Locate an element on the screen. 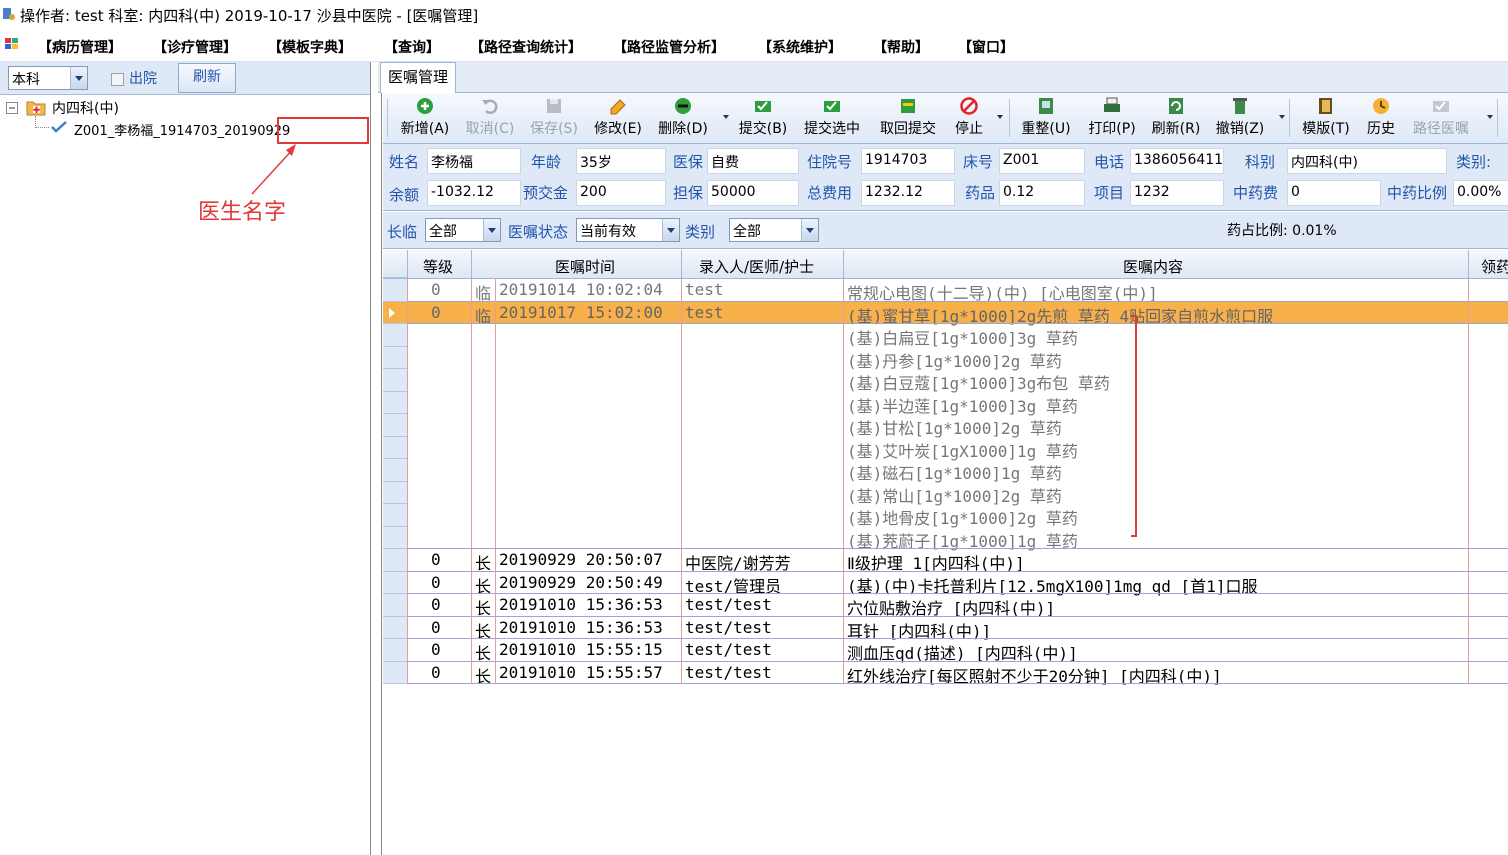 The height and width of the screenshot is (855, 1508). table-row: 0 长 20190929 20:50:07 中医院/谢芳芳 Ⅱ级护理 1[内四科(中)] is located at coordinates (945, 561).